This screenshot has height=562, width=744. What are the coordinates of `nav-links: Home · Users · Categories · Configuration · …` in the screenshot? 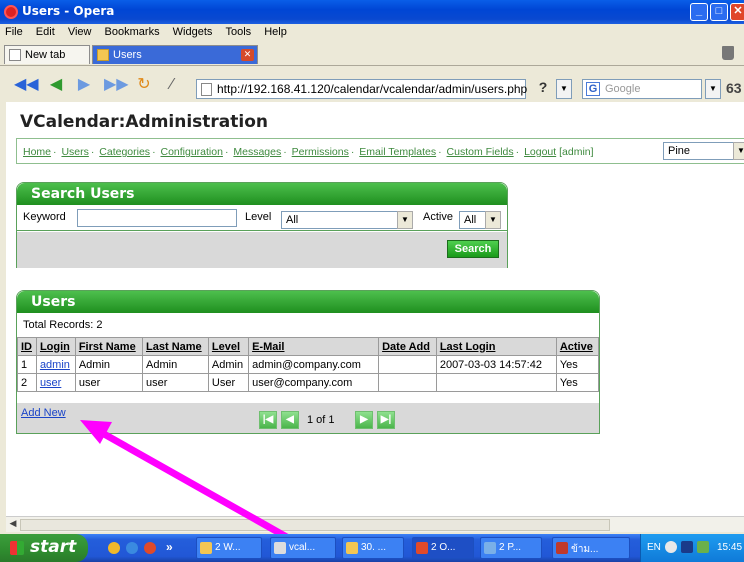 It's located at (308, 152).